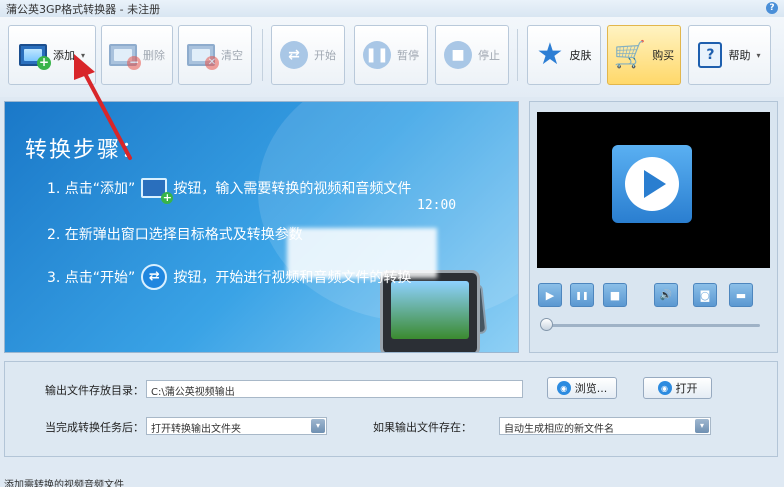 This screenshot has width=784, height=487. I want to click on if-exists-select: 自动生成相应的新文件名 ▾, so click(605, 426).